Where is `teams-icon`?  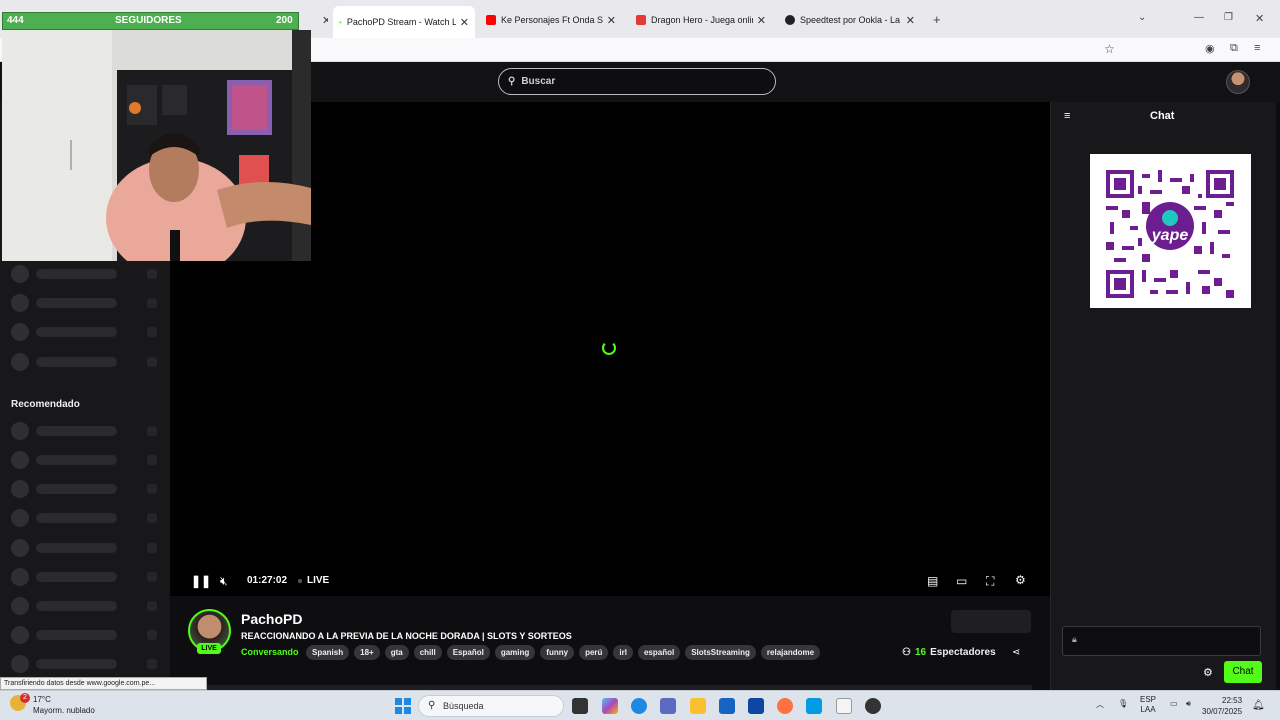 teams-icon is located at coordinates (668, 706).